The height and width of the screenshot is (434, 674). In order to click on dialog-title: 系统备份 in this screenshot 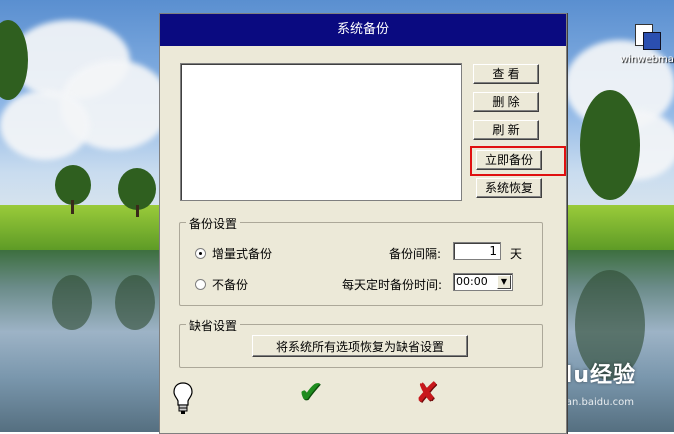, I will do `click(363, 30)`.